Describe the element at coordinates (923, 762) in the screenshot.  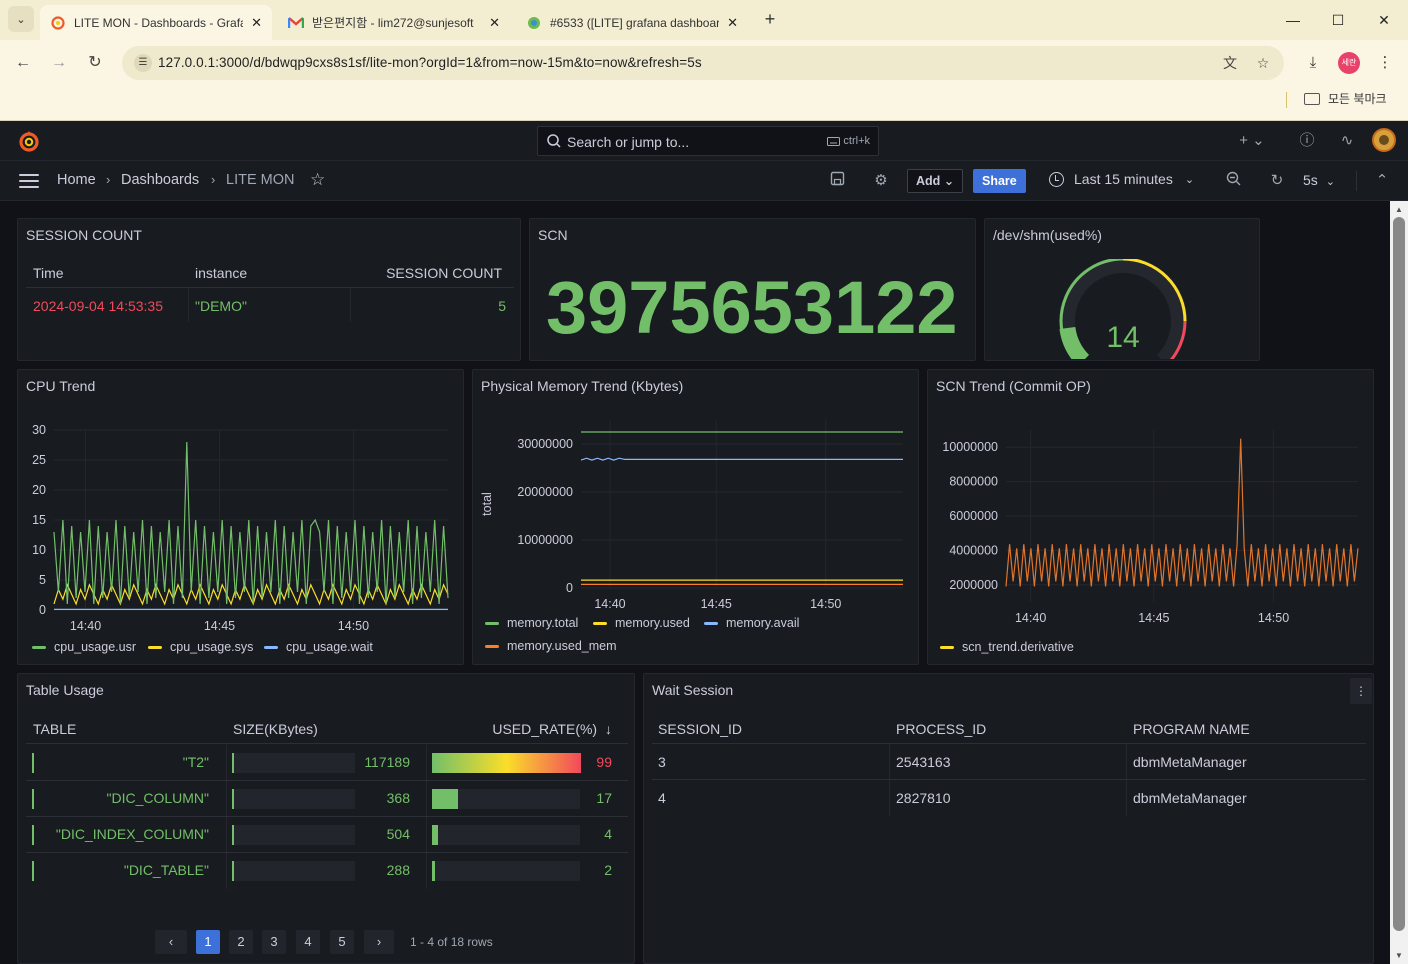
I see `cell-process-id: 2543163` at that location.